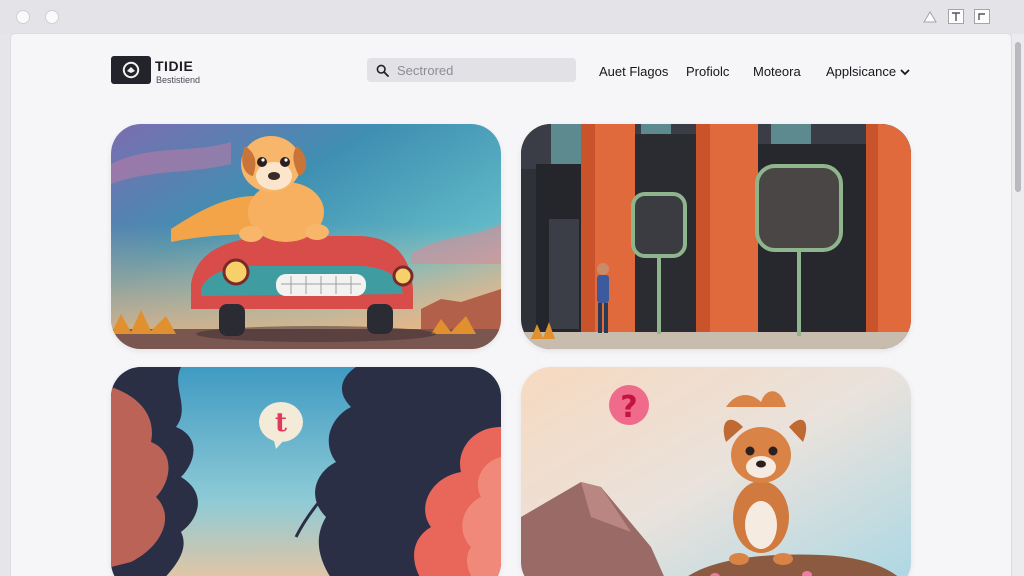 This screenshot has height=576, width=1024. Describe the element at coordinates (956, 16) in the screenshot. I see `text-icon` at that location.